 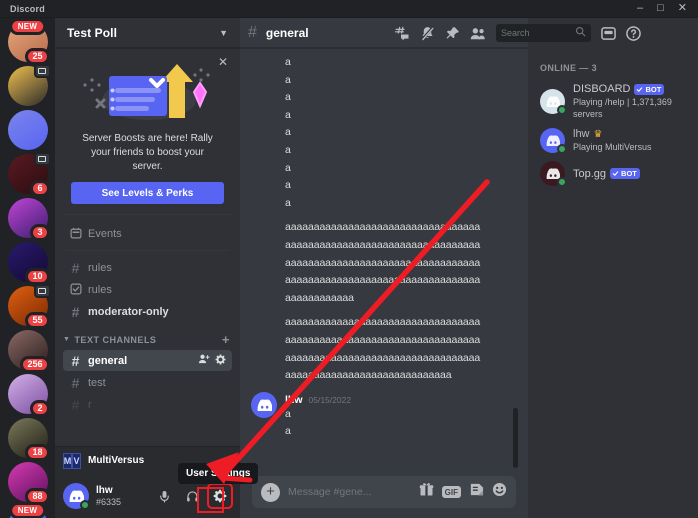 I want to click on server-icon: 88, so click(x=28, y=483).